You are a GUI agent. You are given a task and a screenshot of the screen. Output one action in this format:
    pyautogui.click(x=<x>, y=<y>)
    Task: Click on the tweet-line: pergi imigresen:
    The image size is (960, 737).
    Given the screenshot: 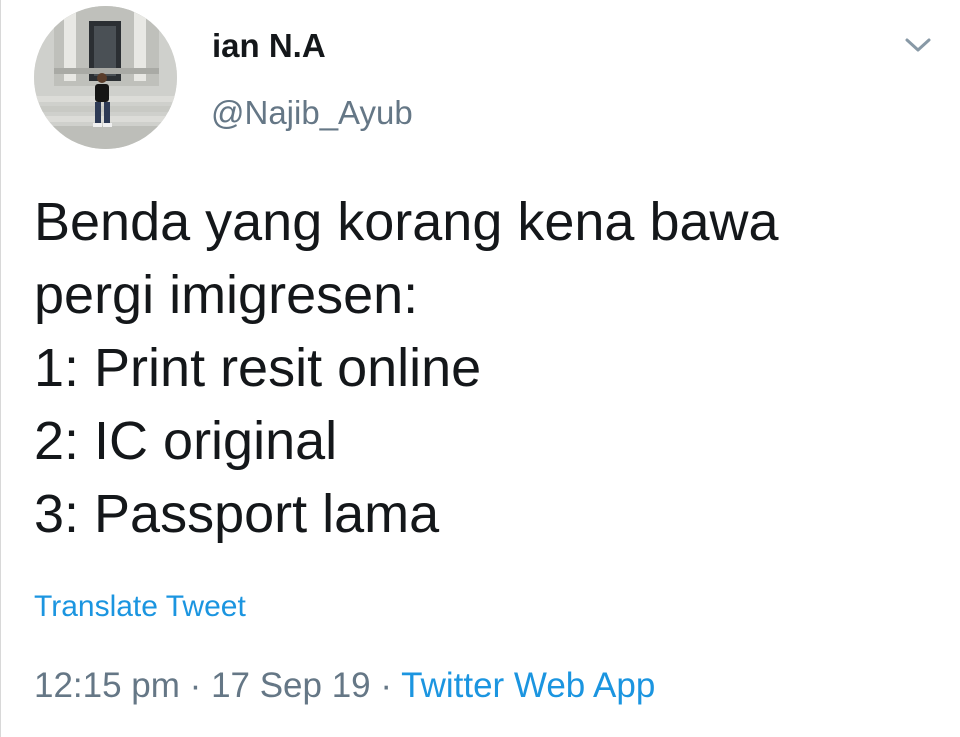 What is the action you would take?
    pyautogui.click(x=226, y=295)
    